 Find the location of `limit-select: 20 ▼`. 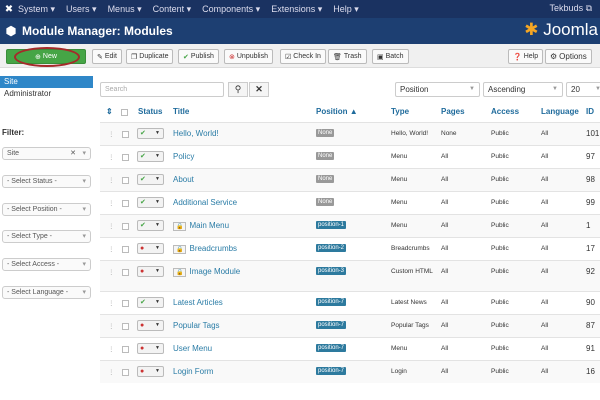

limit-select: 20 ▼ is located at coordinates (583, 89).